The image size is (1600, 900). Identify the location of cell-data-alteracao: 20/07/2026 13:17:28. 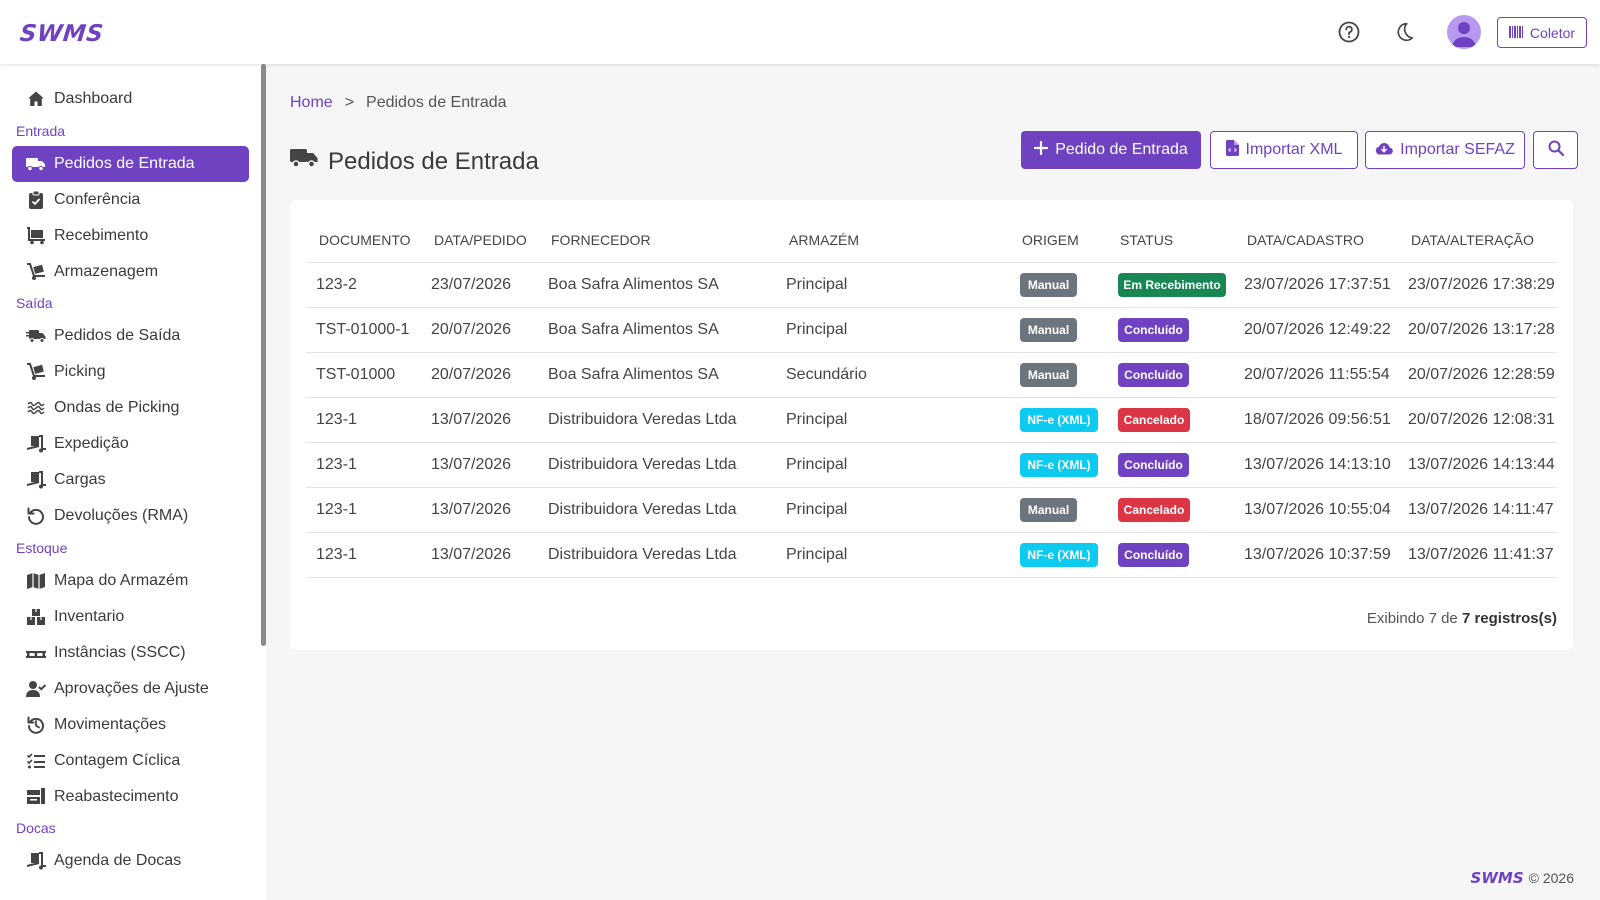
(1481, 329).